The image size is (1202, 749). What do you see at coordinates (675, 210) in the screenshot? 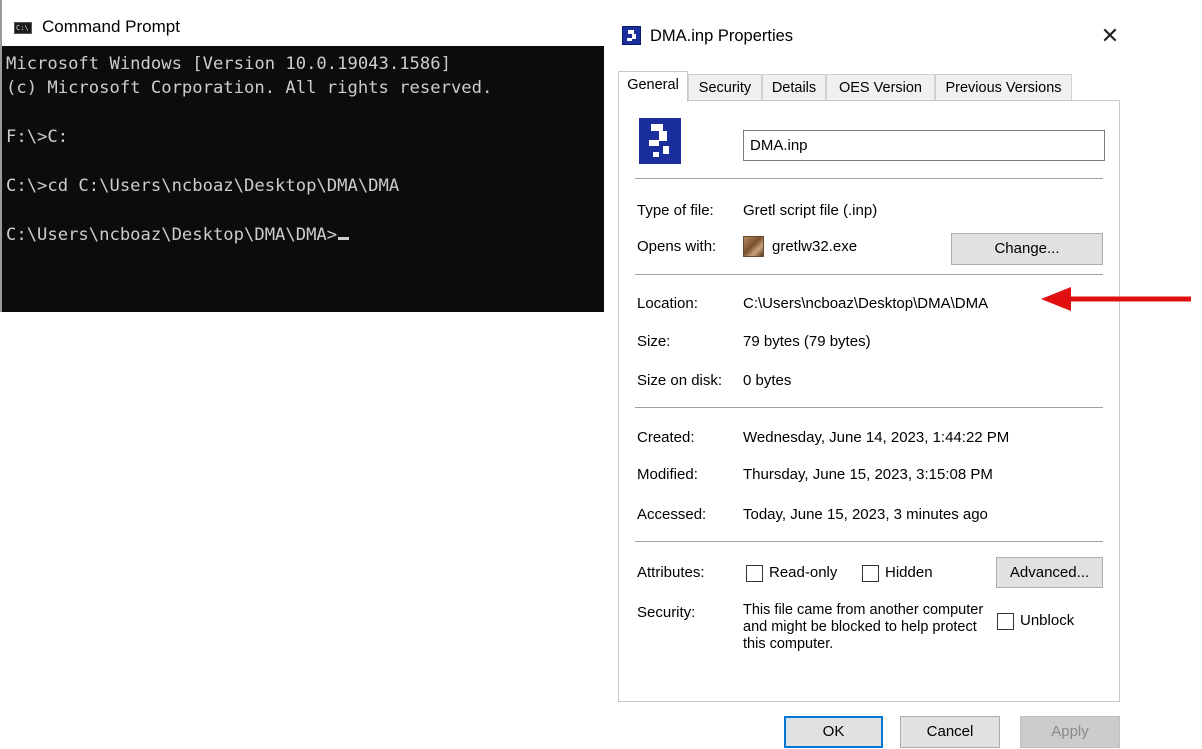
I see `type-of-file-label: Type of file:` at bounding box center [675, 210].